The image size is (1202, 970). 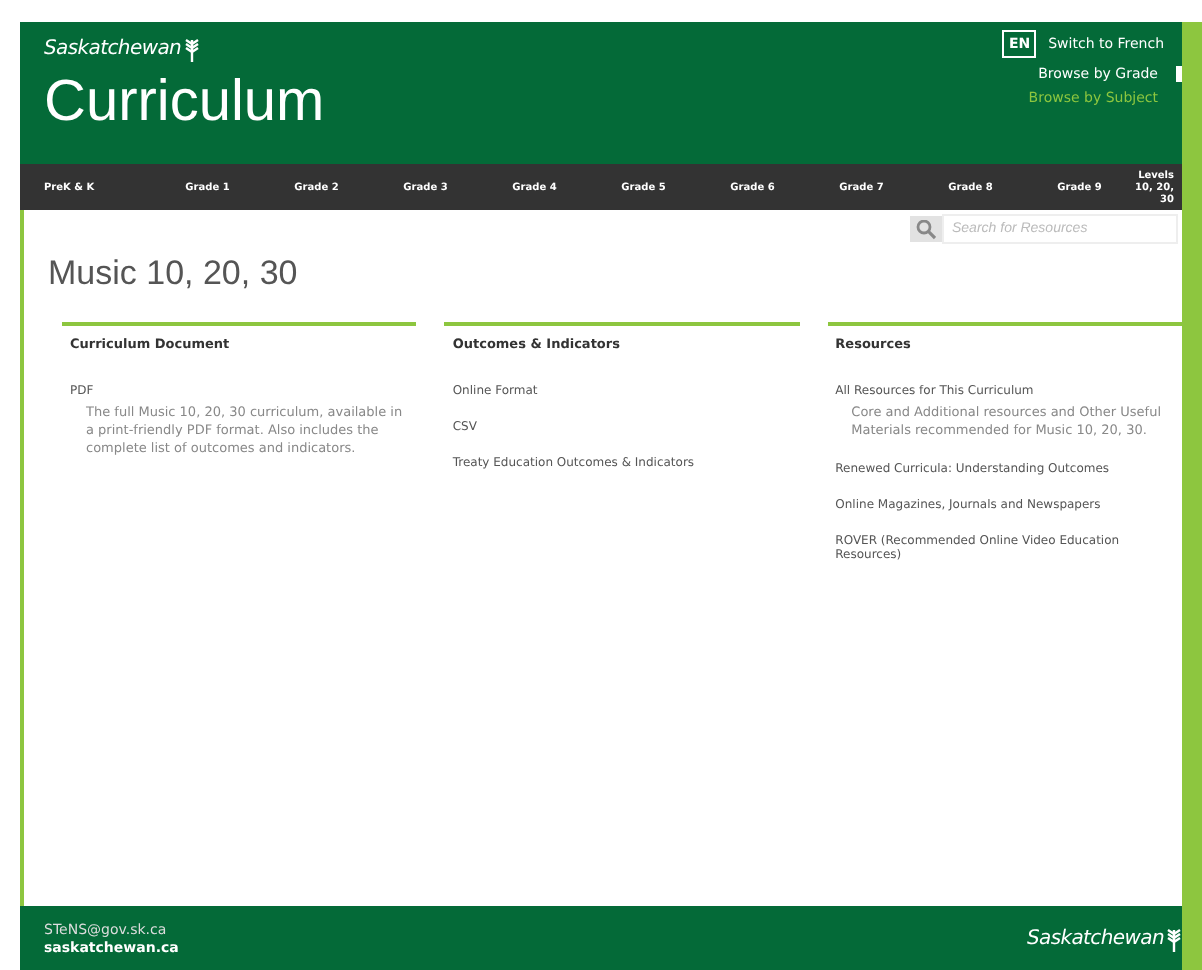 What do you see at coordinates (926, 229) in the screenshot?
I see `search-icon` at bounding box center [926, 229].